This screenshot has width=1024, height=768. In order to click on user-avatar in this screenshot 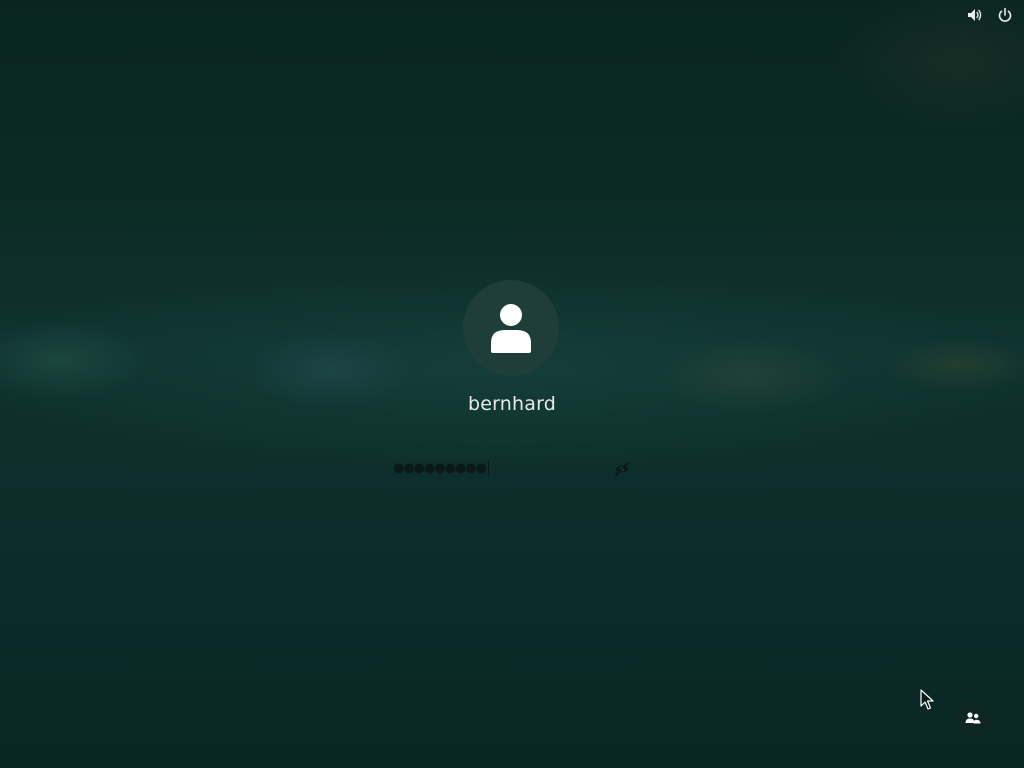, I will do `click(511, 328)`.